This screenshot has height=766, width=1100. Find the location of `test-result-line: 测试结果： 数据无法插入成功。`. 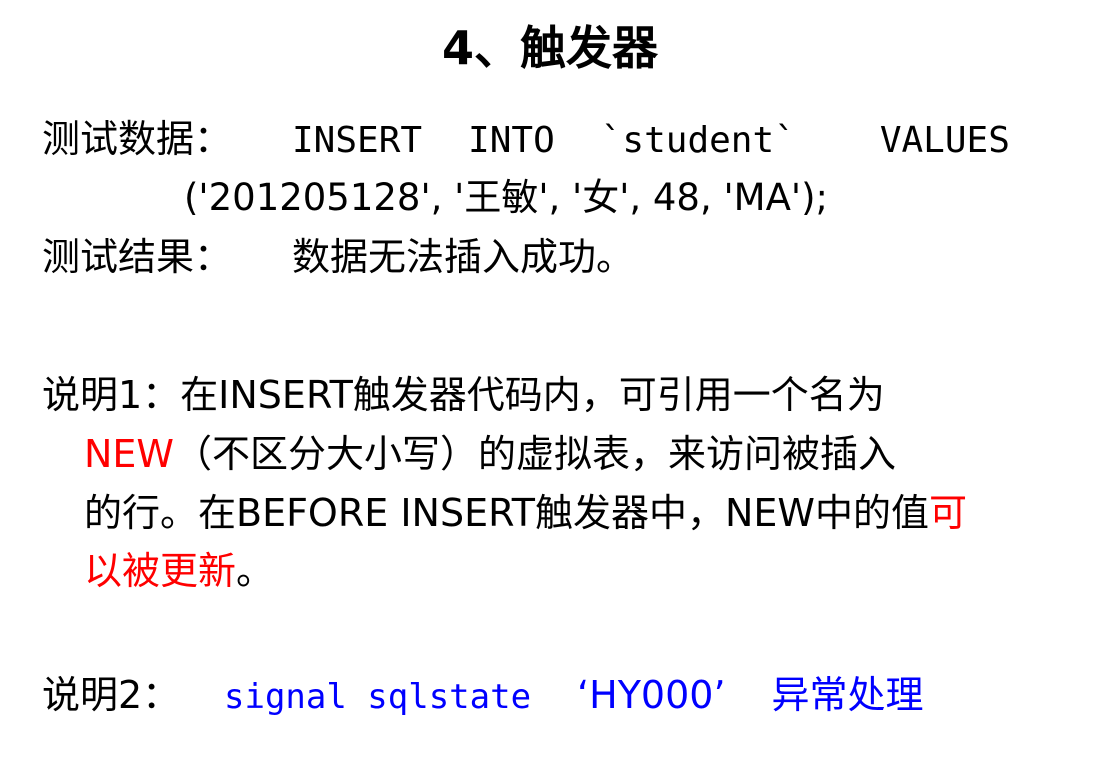

test-result-line: 测试结果： 数据无法插入成功。 is located at coordinates (338, 257).